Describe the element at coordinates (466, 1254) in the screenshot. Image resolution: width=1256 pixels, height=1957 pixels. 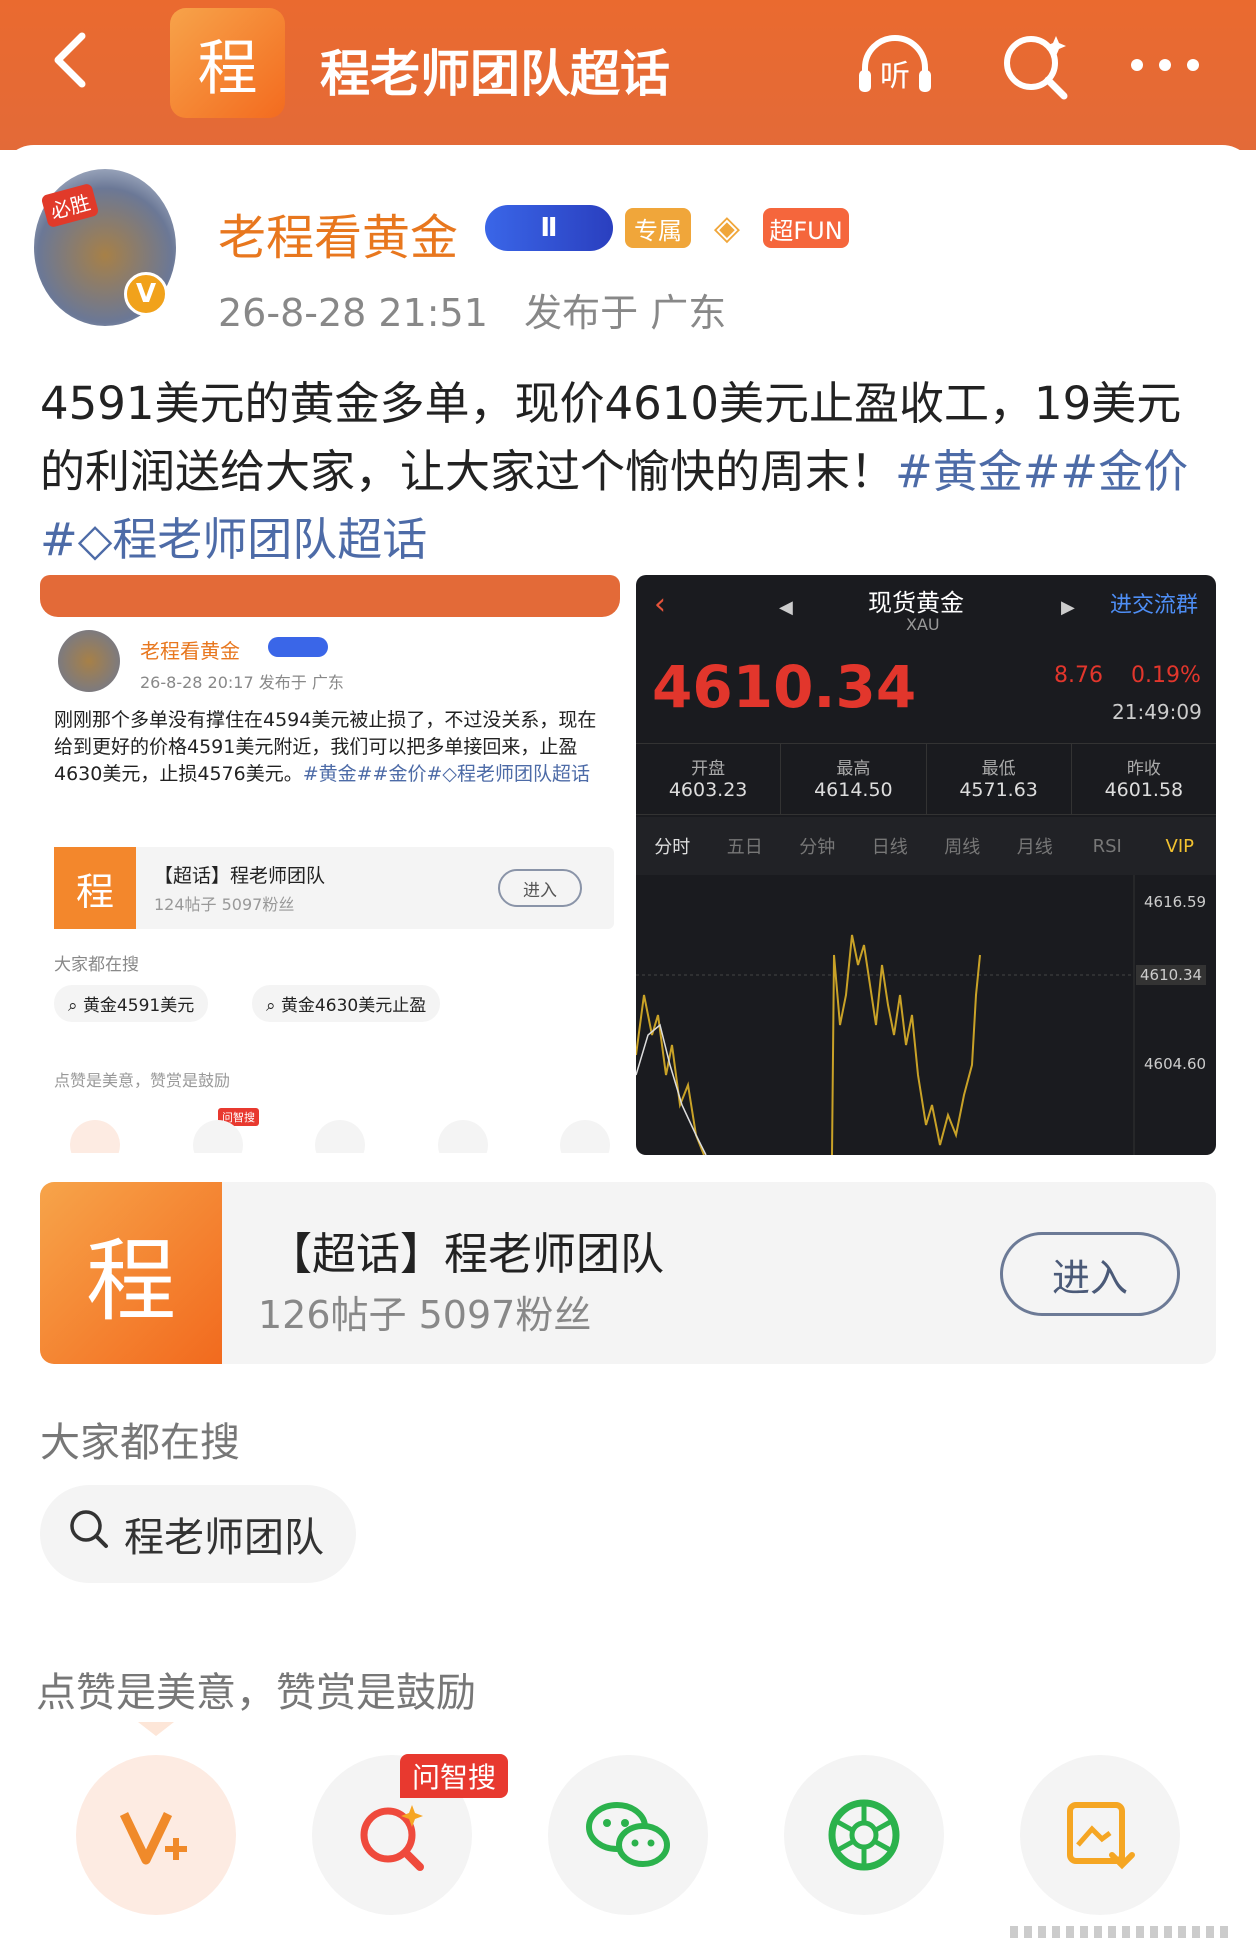
I see `topic-card-title: 【超话】程老师团队` at that location.